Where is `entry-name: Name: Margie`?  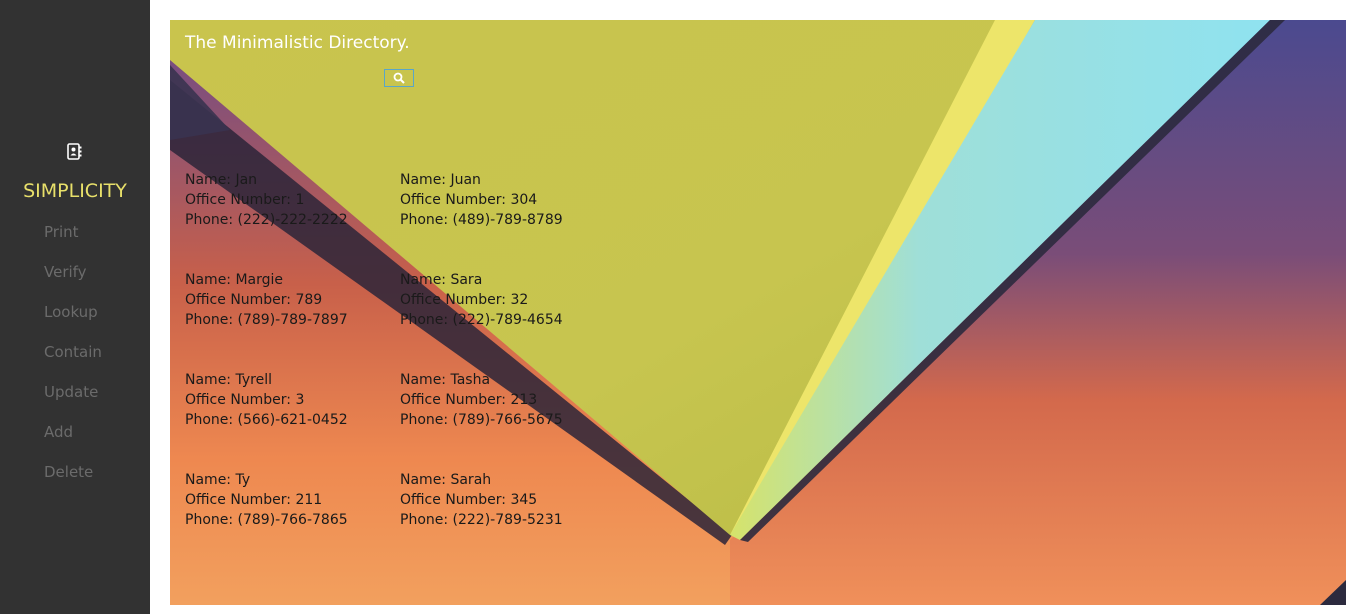 entry-name: Name: Margie is located at coordinates (234, 280).